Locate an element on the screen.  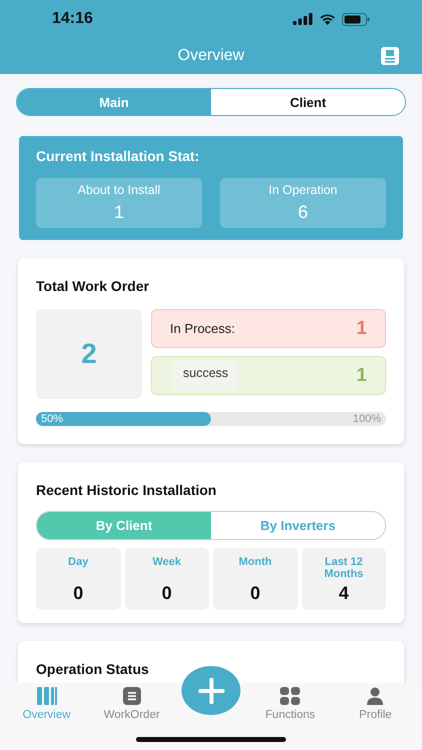
toast-message: success is located at coordinates (205, 375).